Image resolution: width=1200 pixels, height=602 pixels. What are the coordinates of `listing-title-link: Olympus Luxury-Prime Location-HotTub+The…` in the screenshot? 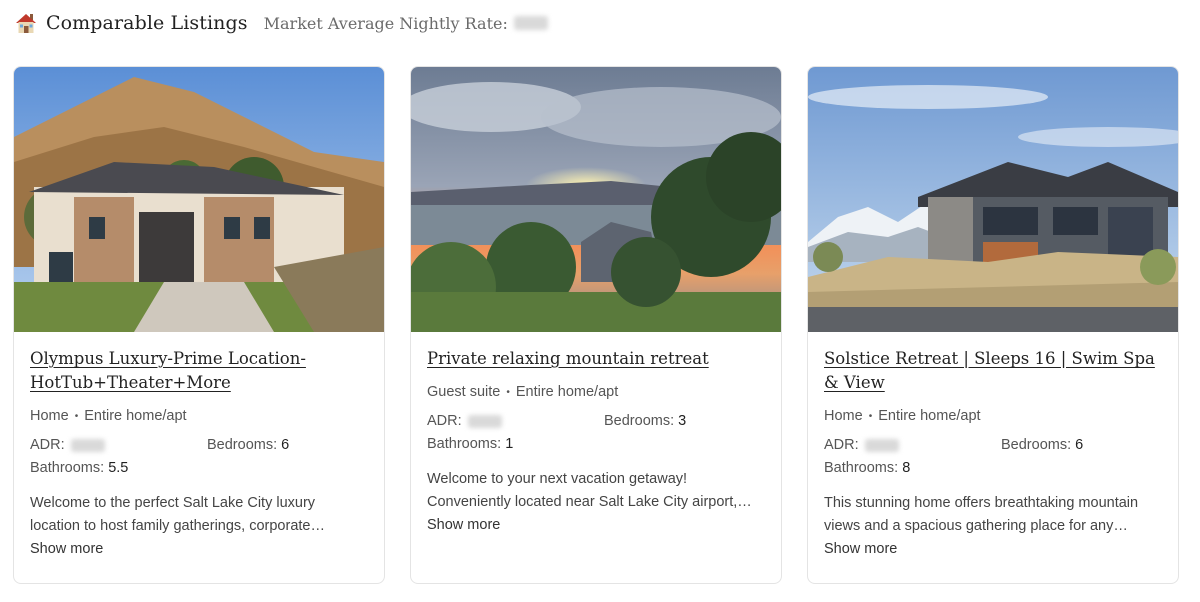 It's located at (199, 371).